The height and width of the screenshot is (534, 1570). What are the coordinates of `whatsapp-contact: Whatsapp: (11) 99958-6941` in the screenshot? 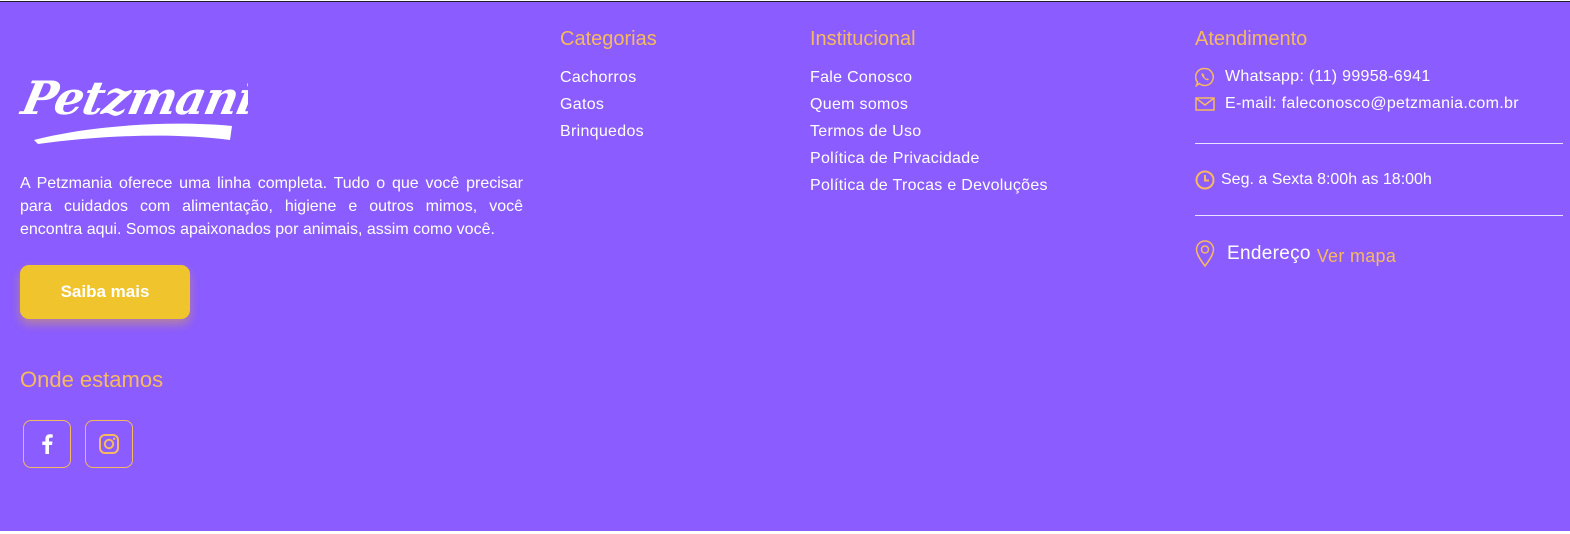 It's located at (1313, 77).